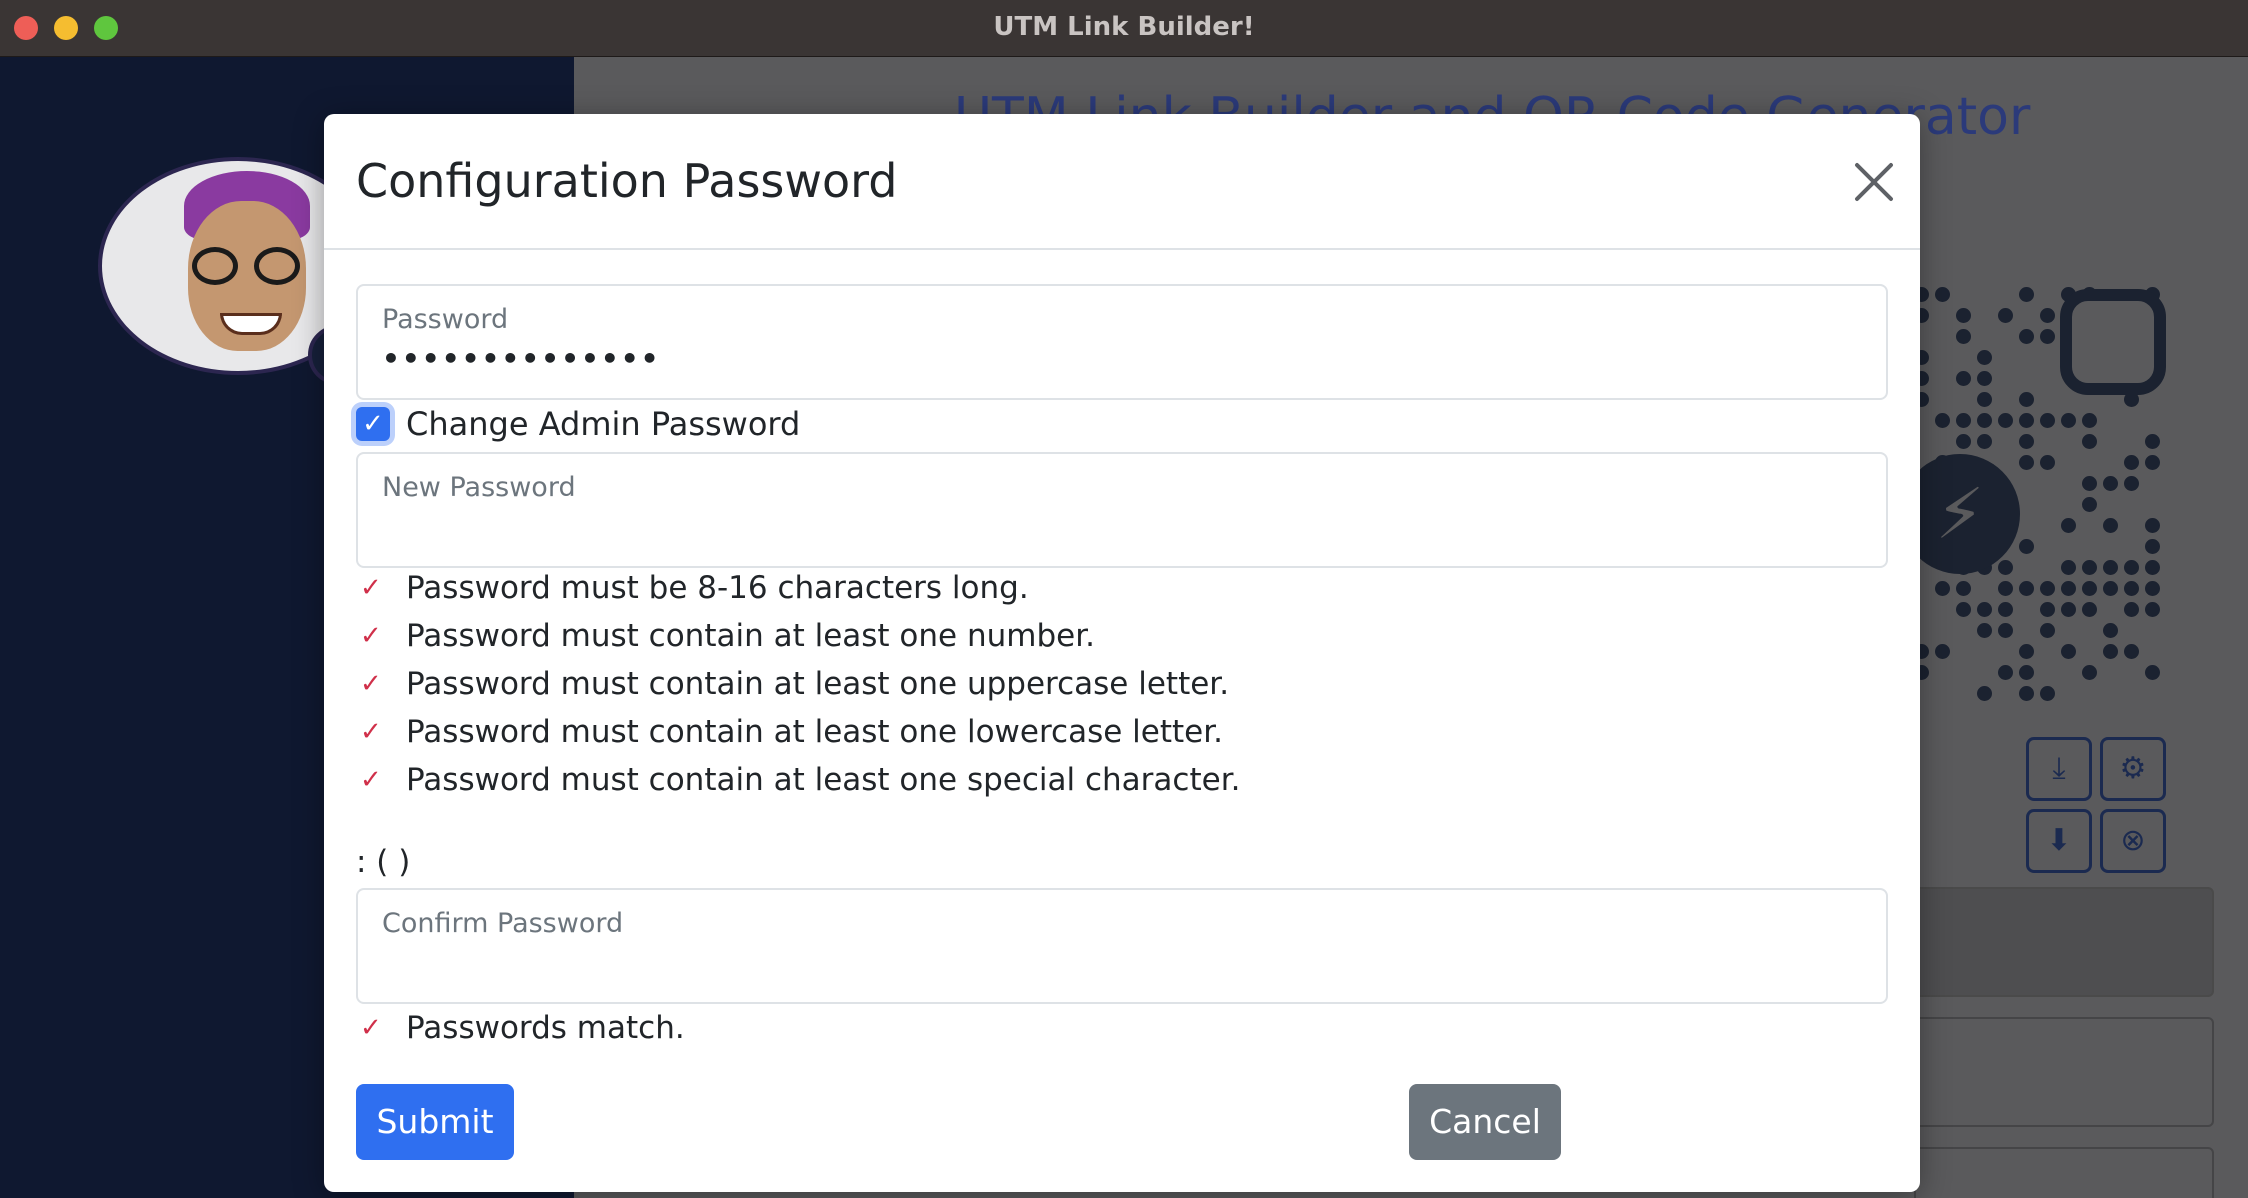 The width and height of the screenshot is (2248, 1198). Describe the element at coordinates (2133, 769) in the screenshot. I see `gear-icon: ⚙` at that location.